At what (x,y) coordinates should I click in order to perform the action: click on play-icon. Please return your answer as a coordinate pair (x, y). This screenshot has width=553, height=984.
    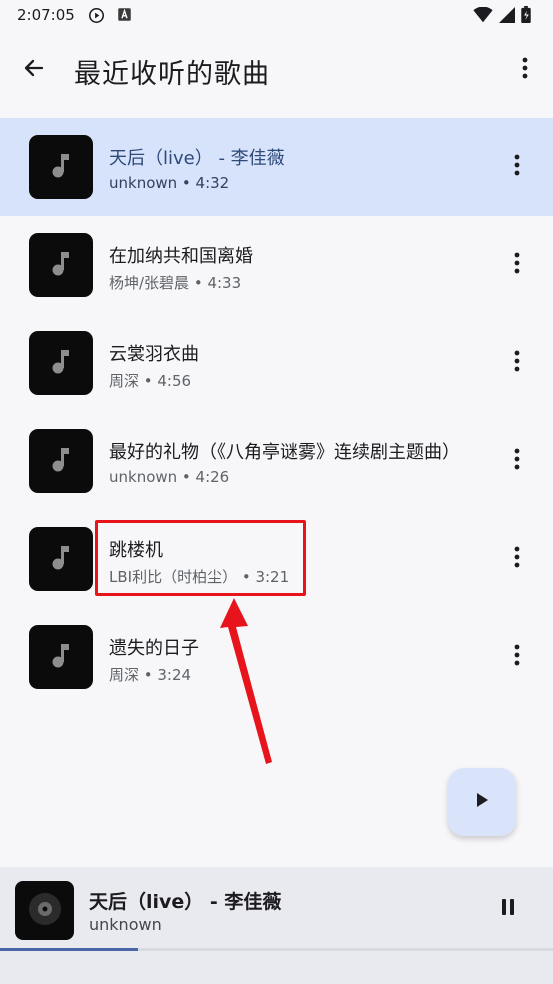
    Looking at the image, I should click on (482, 802).